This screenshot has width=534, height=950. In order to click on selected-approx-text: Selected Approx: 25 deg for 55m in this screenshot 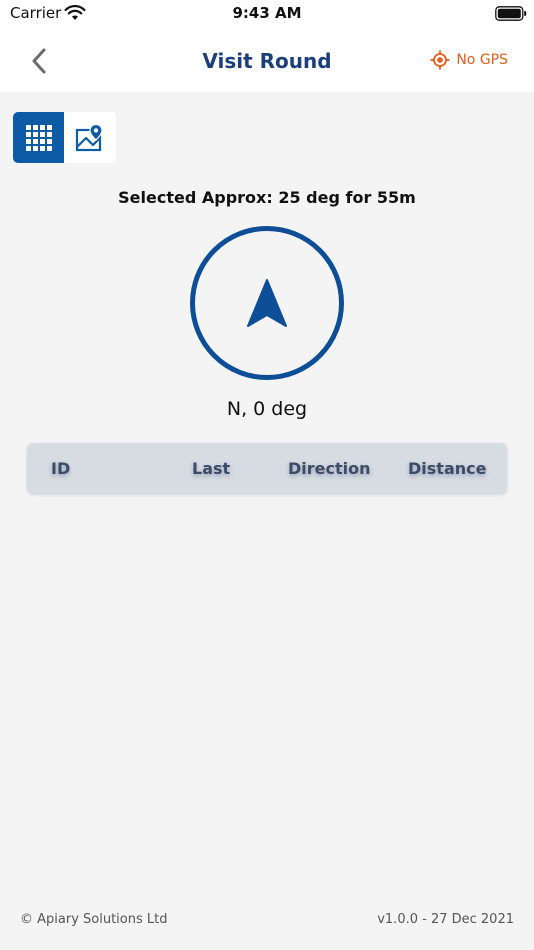, I will do `click(267, 197)`.